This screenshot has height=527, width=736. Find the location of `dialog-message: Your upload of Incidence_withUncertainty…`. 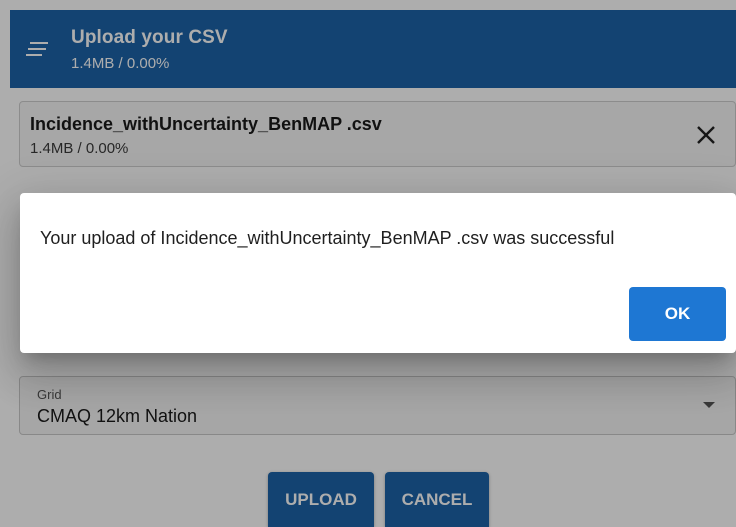

dialog-message: Your upload of Incidence_withUncertainty… is located at coordinates (327, 238).